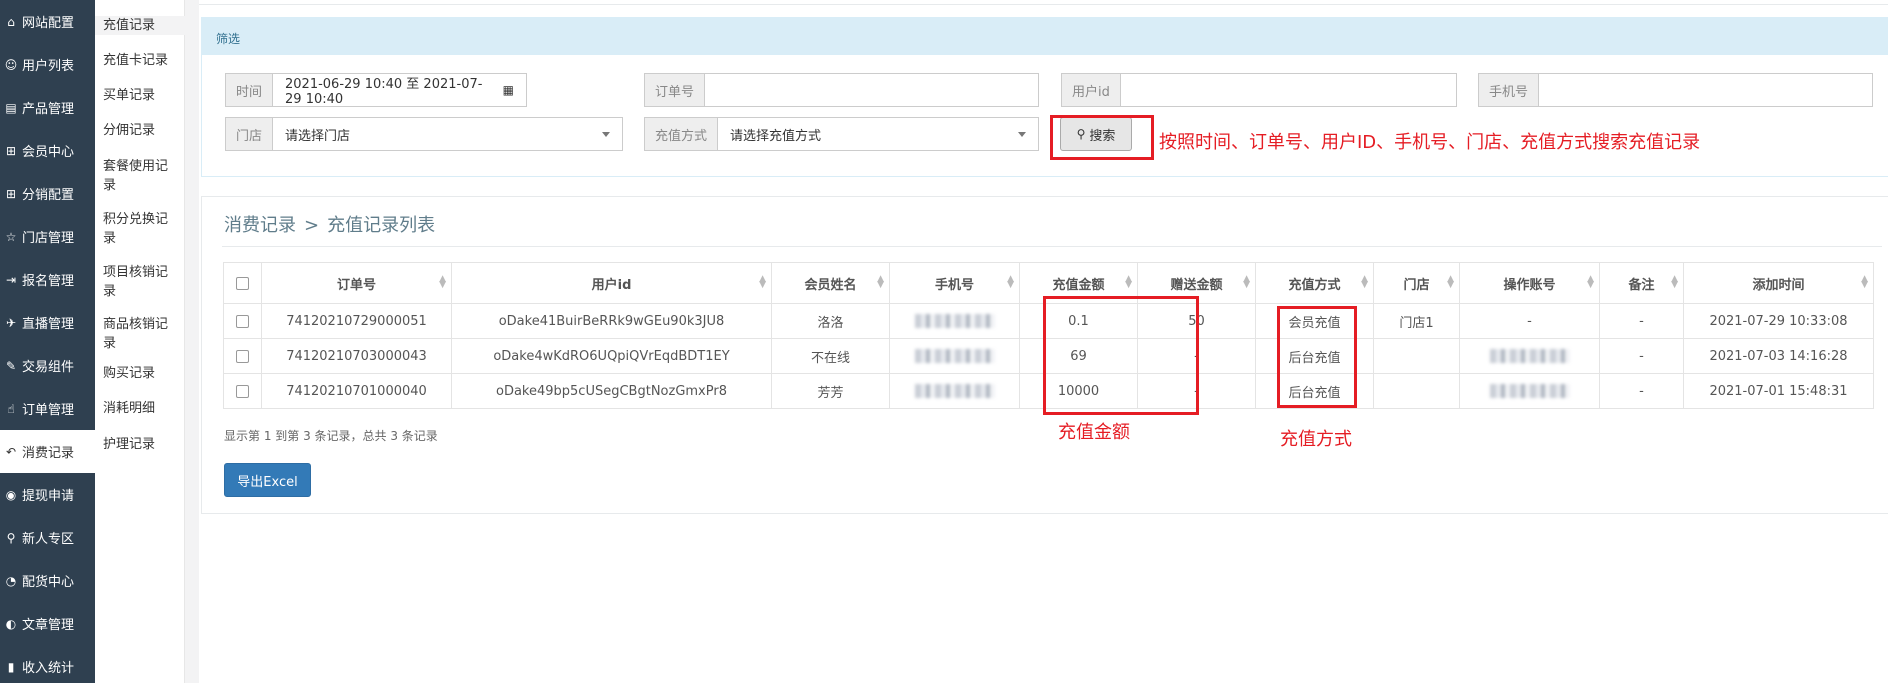 This screenshot has width=1888, height=683. I want to click on blurred-operator, so click(1529, 356).